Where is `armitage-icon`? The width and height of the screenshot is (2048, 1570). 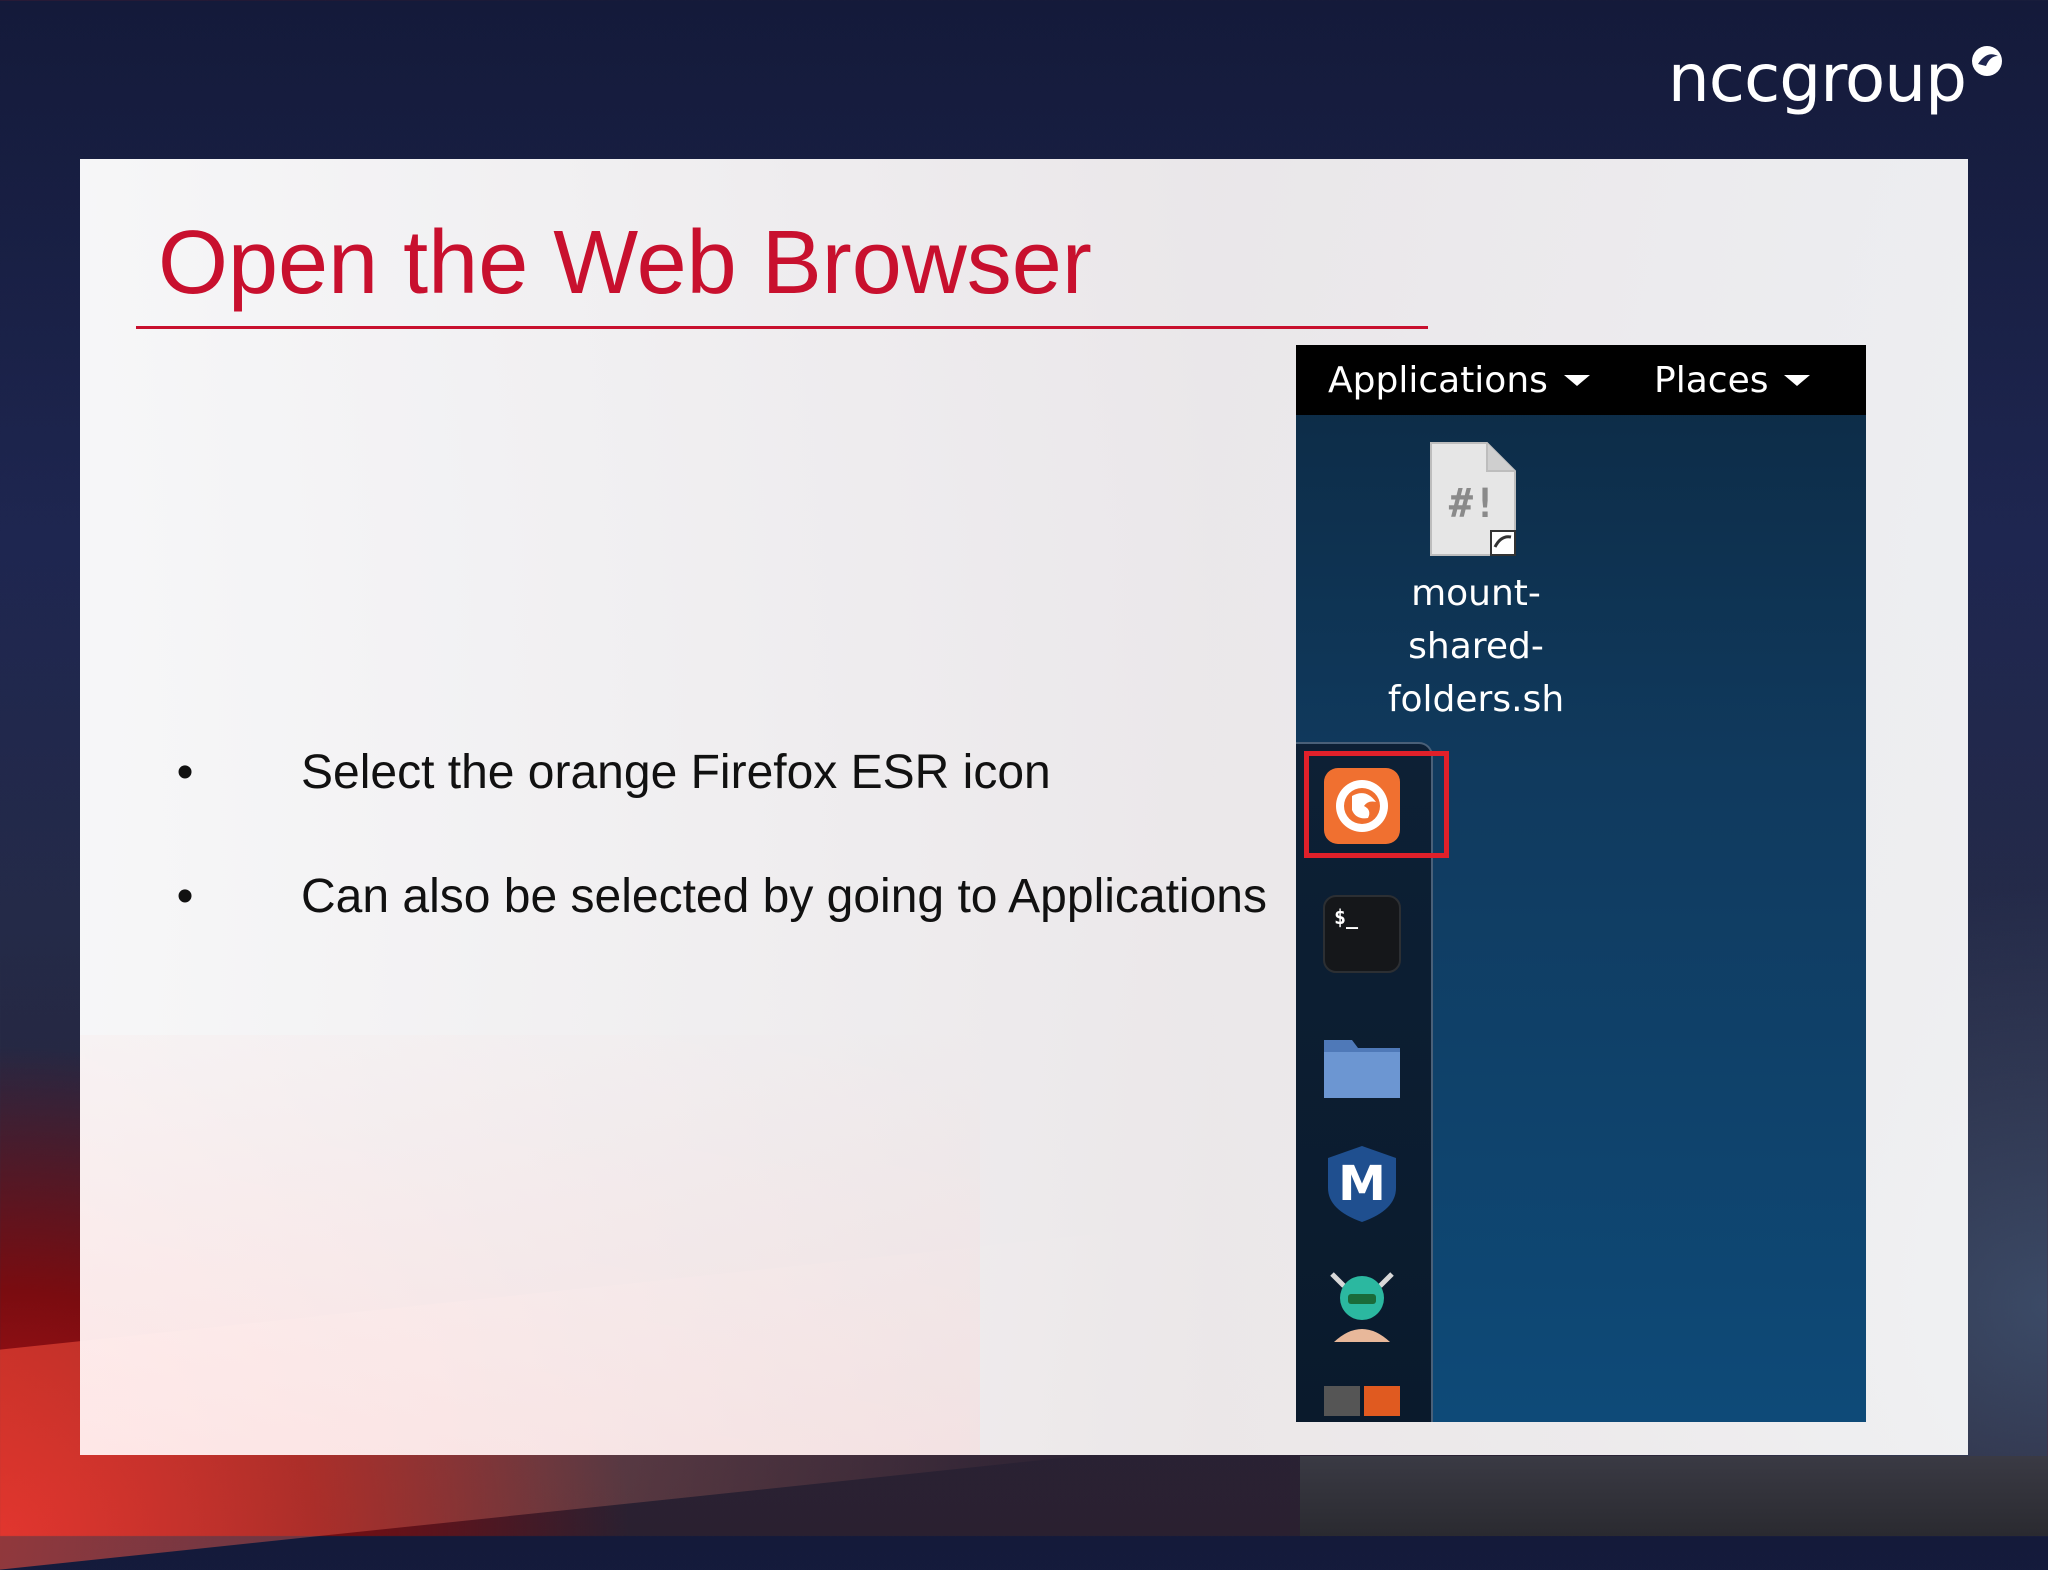
armitage-icon is located at coordinates (1362, 1304).